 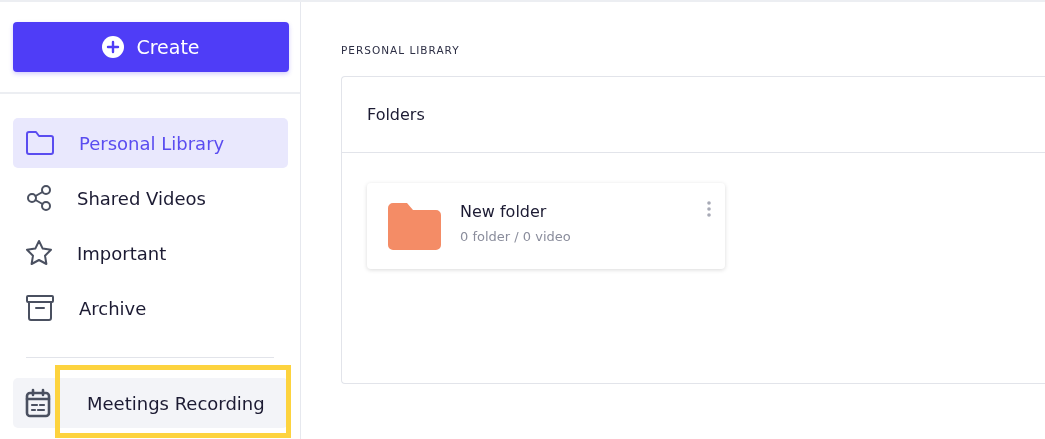 I want to click on plus-circle-icon, so click(x=113, y=47).